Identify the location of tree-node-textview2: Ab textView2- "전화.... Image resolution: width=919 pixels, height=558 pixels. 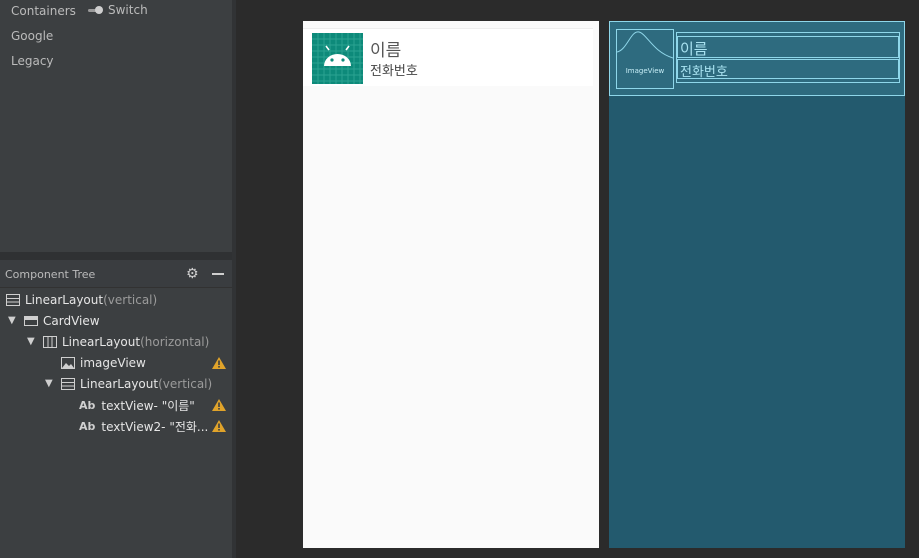
(143, 426).